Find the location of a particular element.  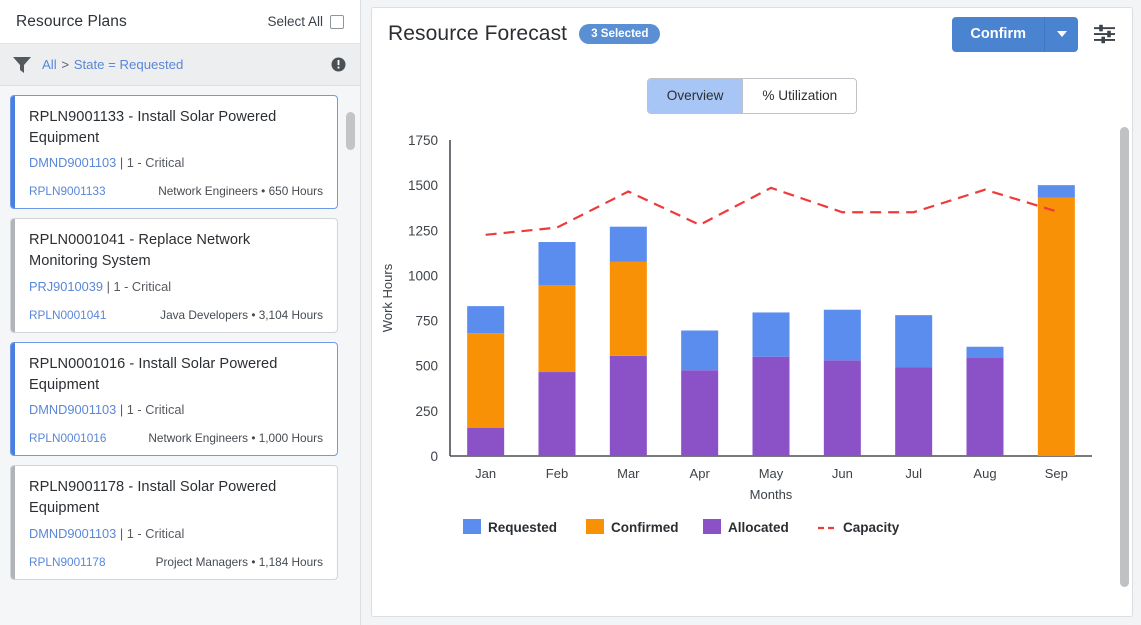

svg-text: Months is located at coordinates (771, 494).